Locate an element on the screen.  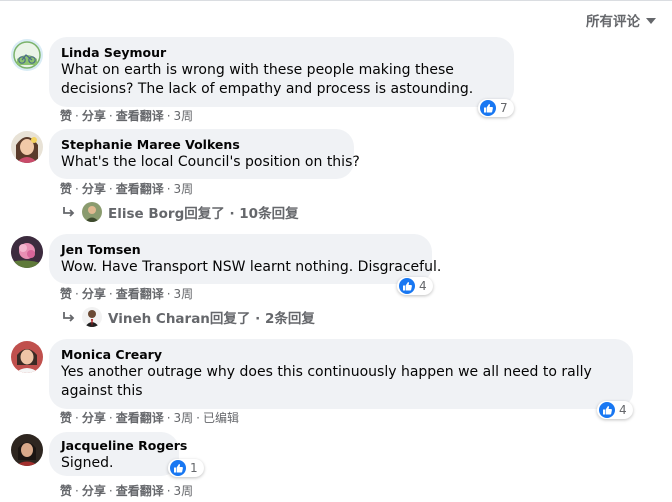
comment-author: Stephanie Maree Volkens is located at coordinates (201, 145).